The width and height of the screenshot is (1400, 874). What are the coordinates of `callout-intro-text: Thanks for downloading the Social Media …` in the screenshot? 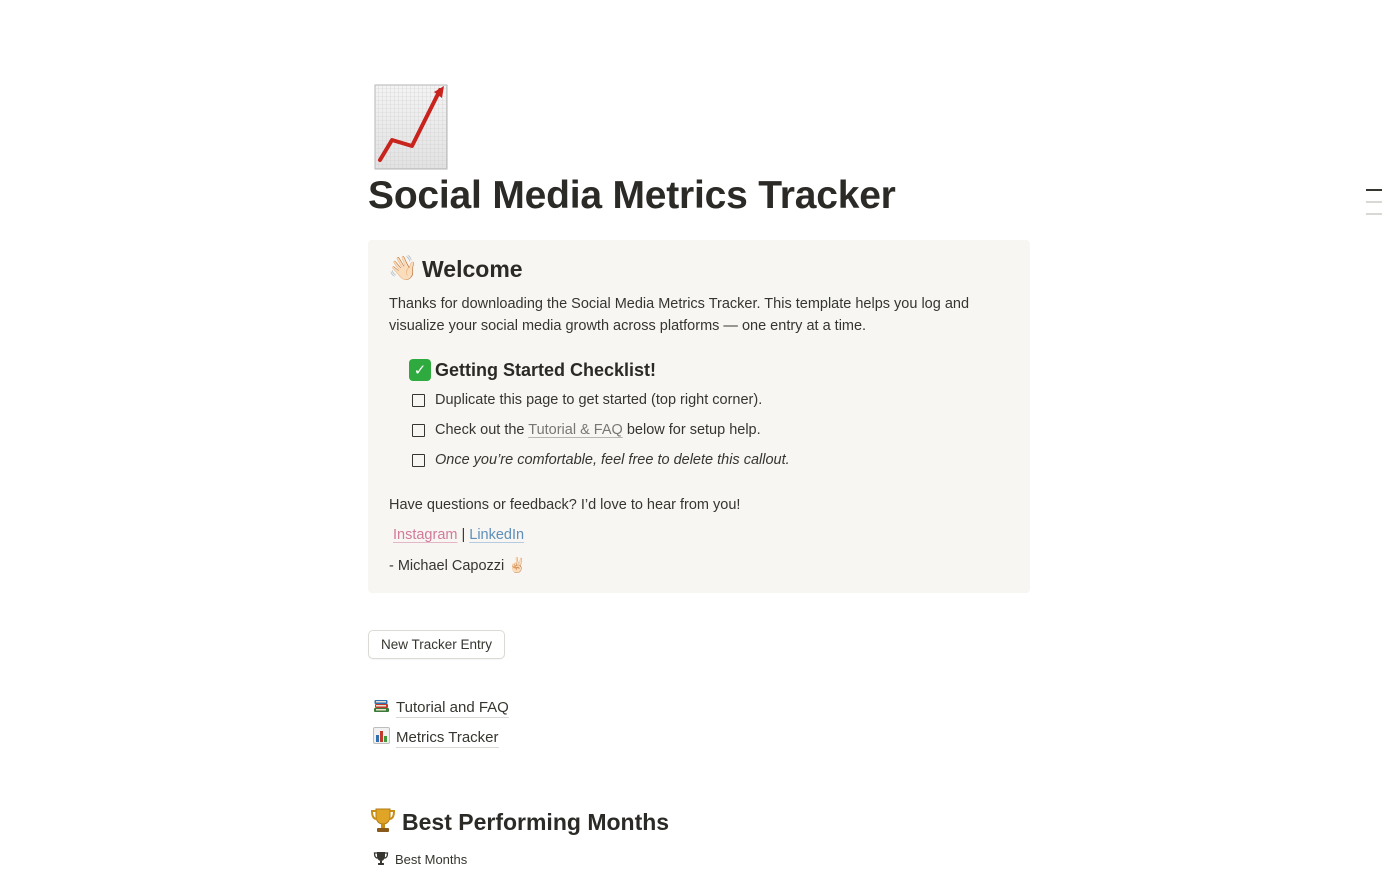 It's located at (679, 315).